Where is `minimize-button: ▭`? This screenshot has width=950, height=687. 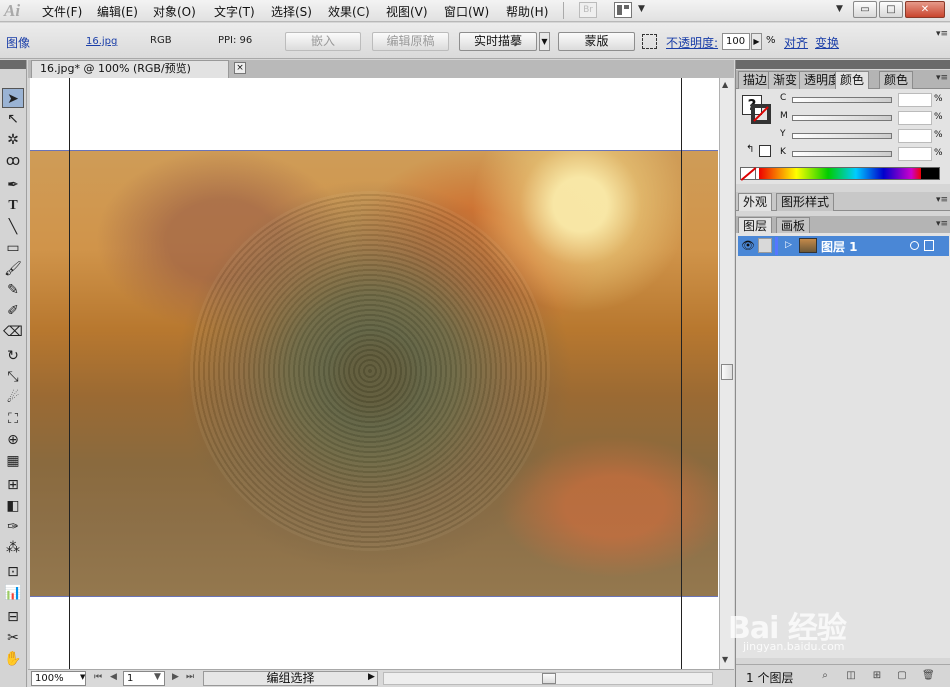
minimize-button: ▭ is located at coordinates (865, 9).